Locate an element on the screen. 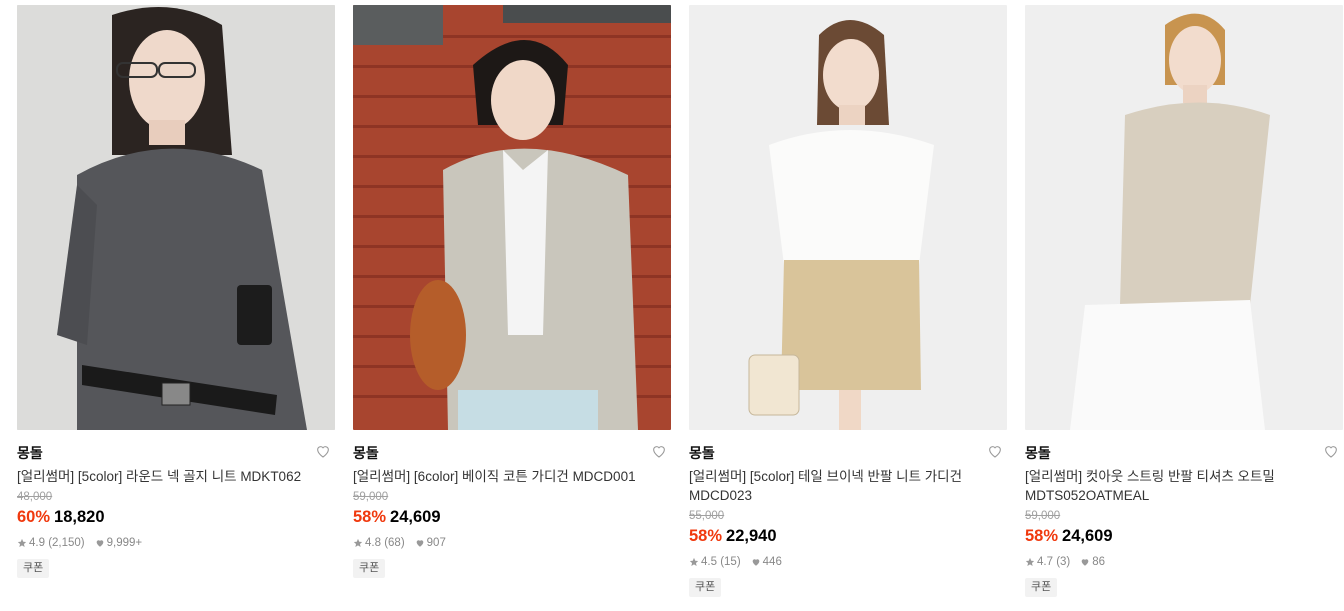  like-count: 86 is located at coordinates (1099, 562).